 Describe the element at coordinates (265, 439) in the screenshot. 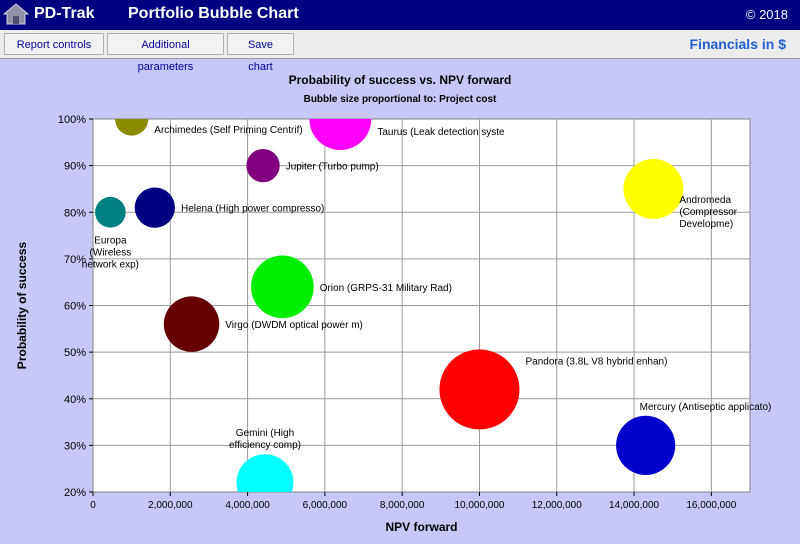

I see `bubble-label: Gemini (High efficiency comp)` at that location.